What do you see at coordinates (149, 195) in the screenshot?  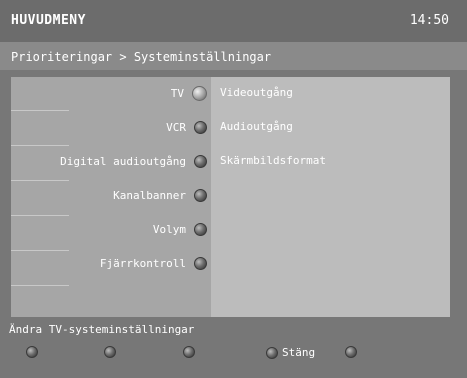 I see `menu-item-label: Kanalbanner` at bounding box center [149, 195].